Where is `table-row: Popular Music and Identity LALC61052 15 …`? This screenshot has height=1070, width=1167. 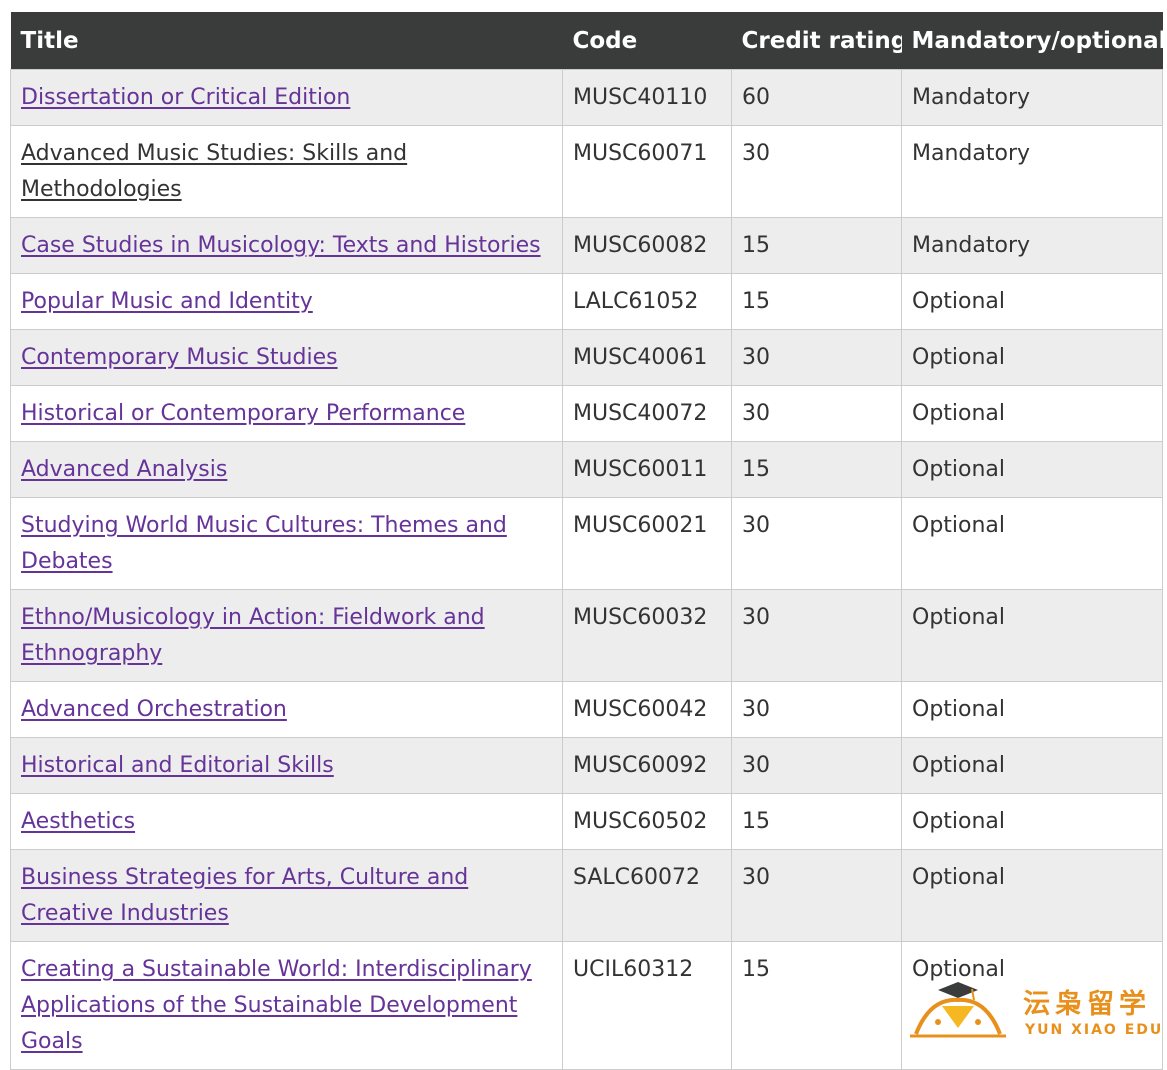
table-row: Popular Music and Identity LALC61052 15 … is located at coordinates (586, 301).